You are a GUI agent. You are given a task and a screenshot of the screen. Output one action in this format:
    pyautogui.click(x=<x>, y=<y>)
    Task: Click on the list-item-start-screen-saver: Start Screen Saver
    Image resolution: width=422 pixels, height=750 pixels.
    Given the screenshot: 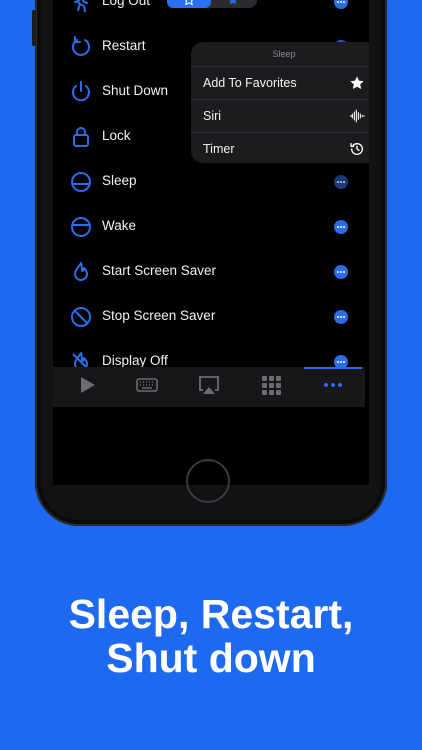 What is the action you would take?
    pyautogui.click(x=211, y=272)
    